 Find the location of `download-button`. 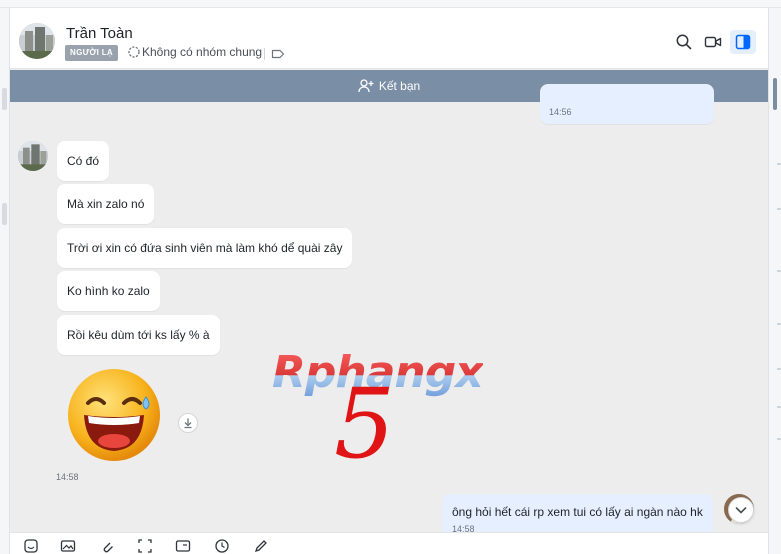

download-button is located at coordinates (188, 423).